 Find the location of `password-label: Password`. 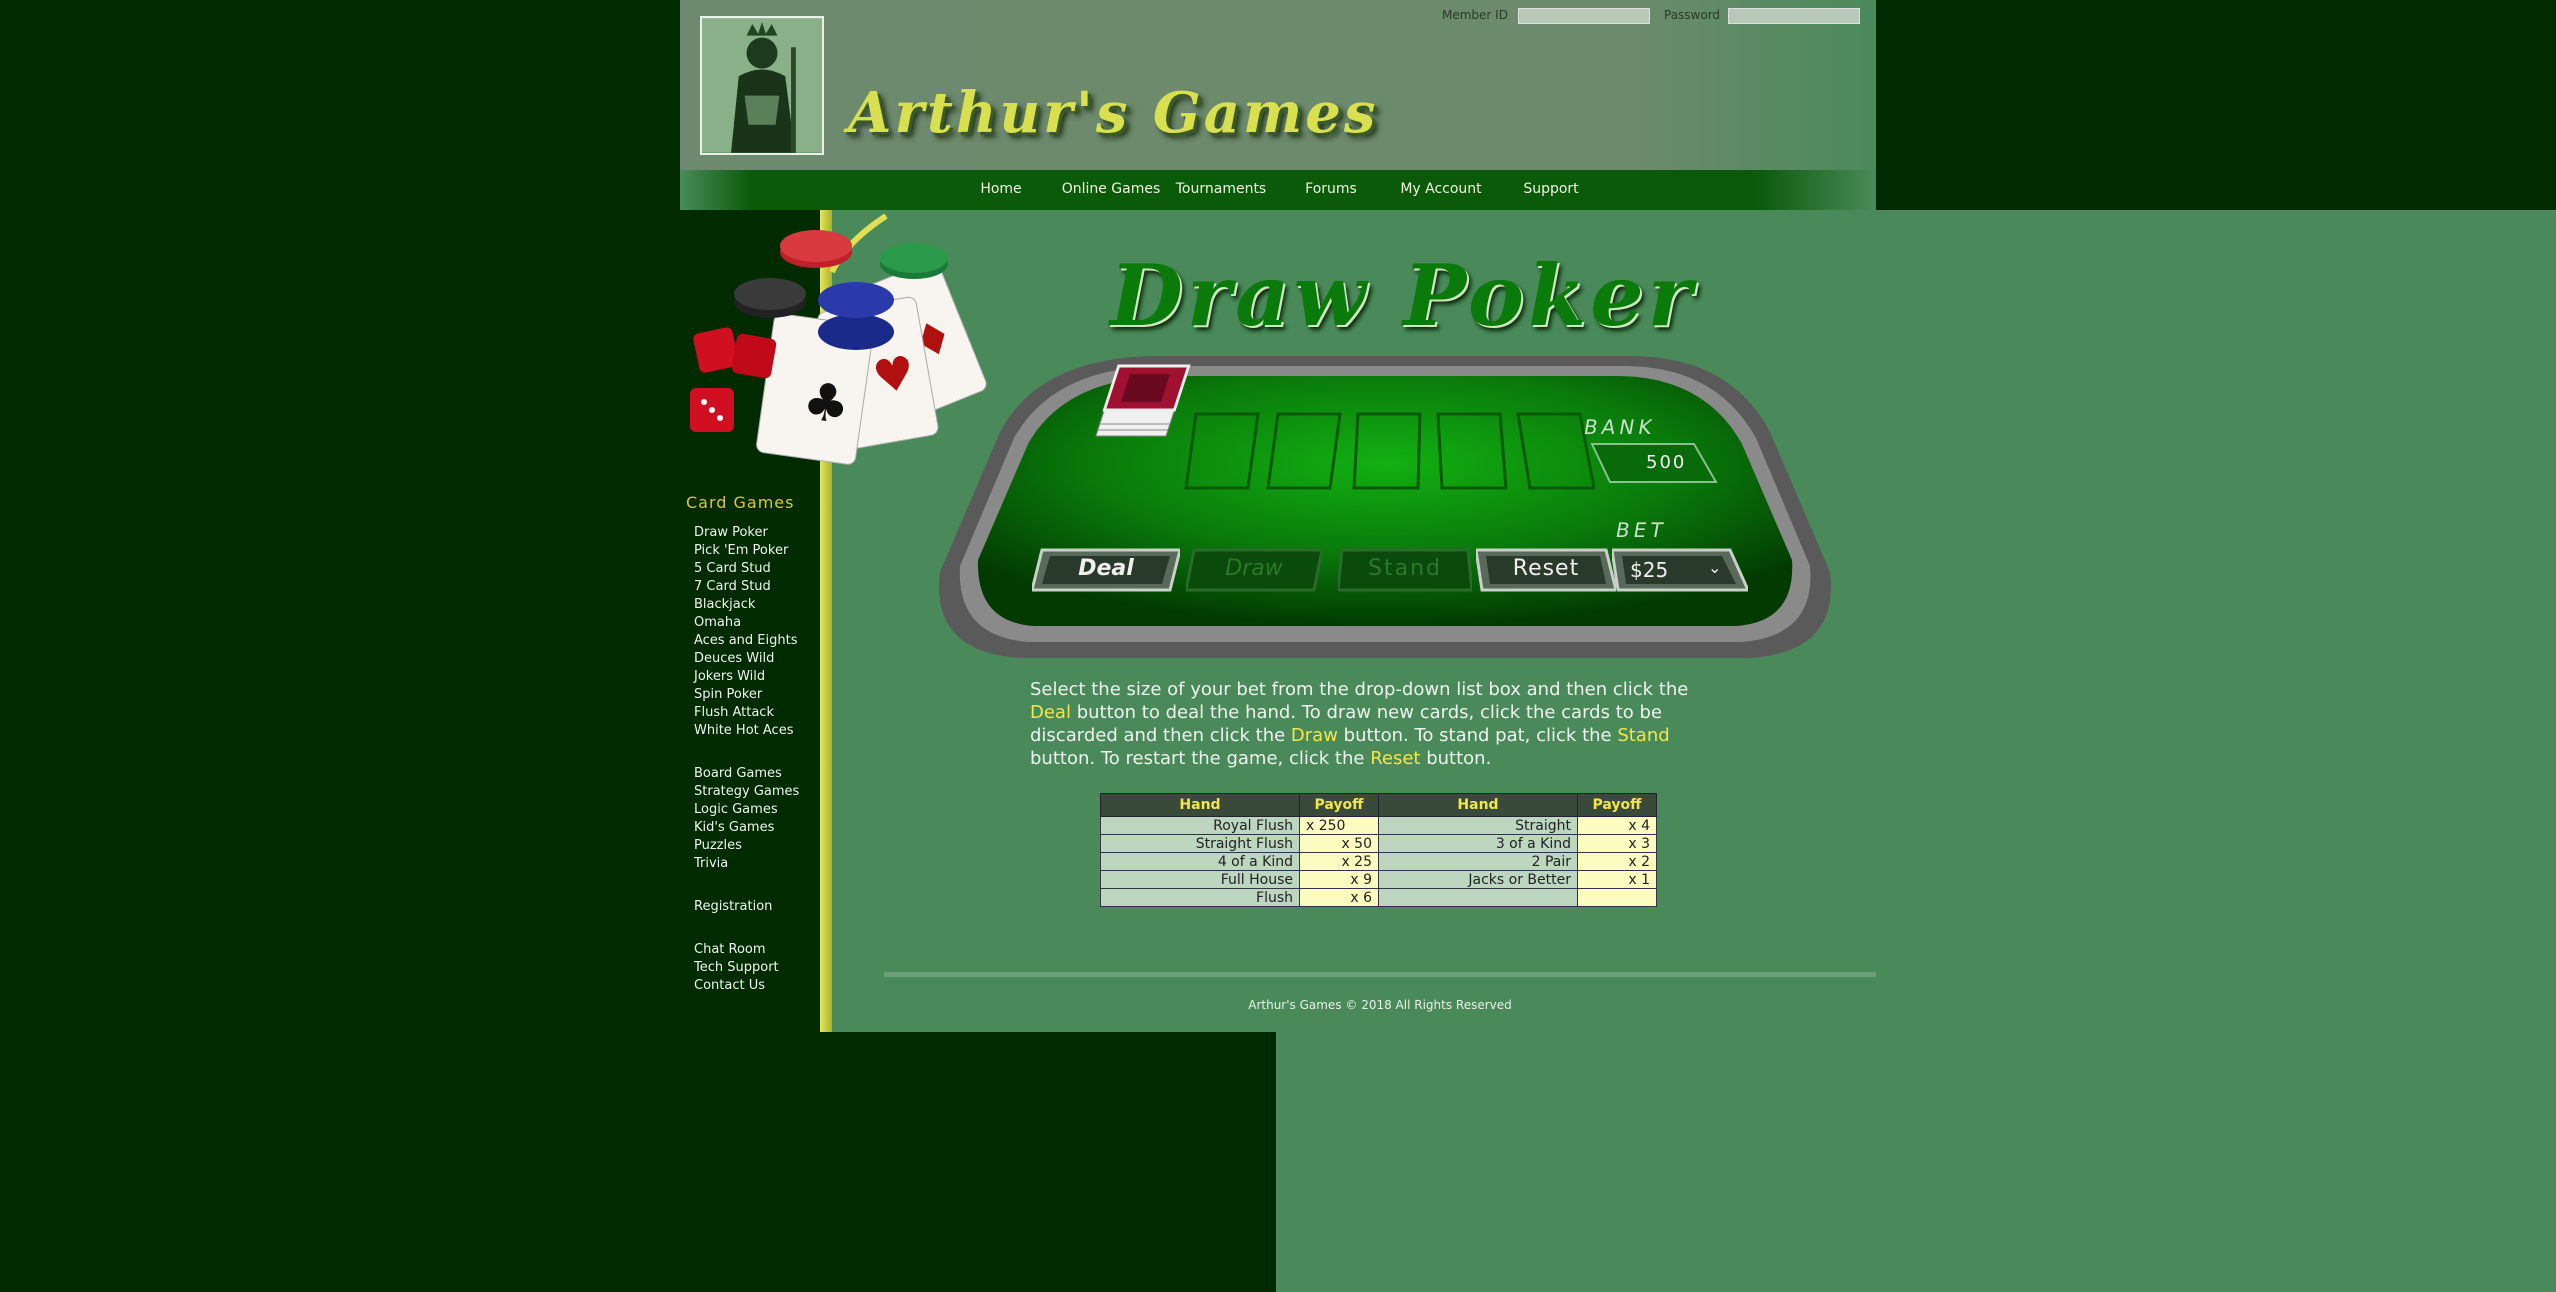

password-label: Password is located at coordinates (1692, 15).